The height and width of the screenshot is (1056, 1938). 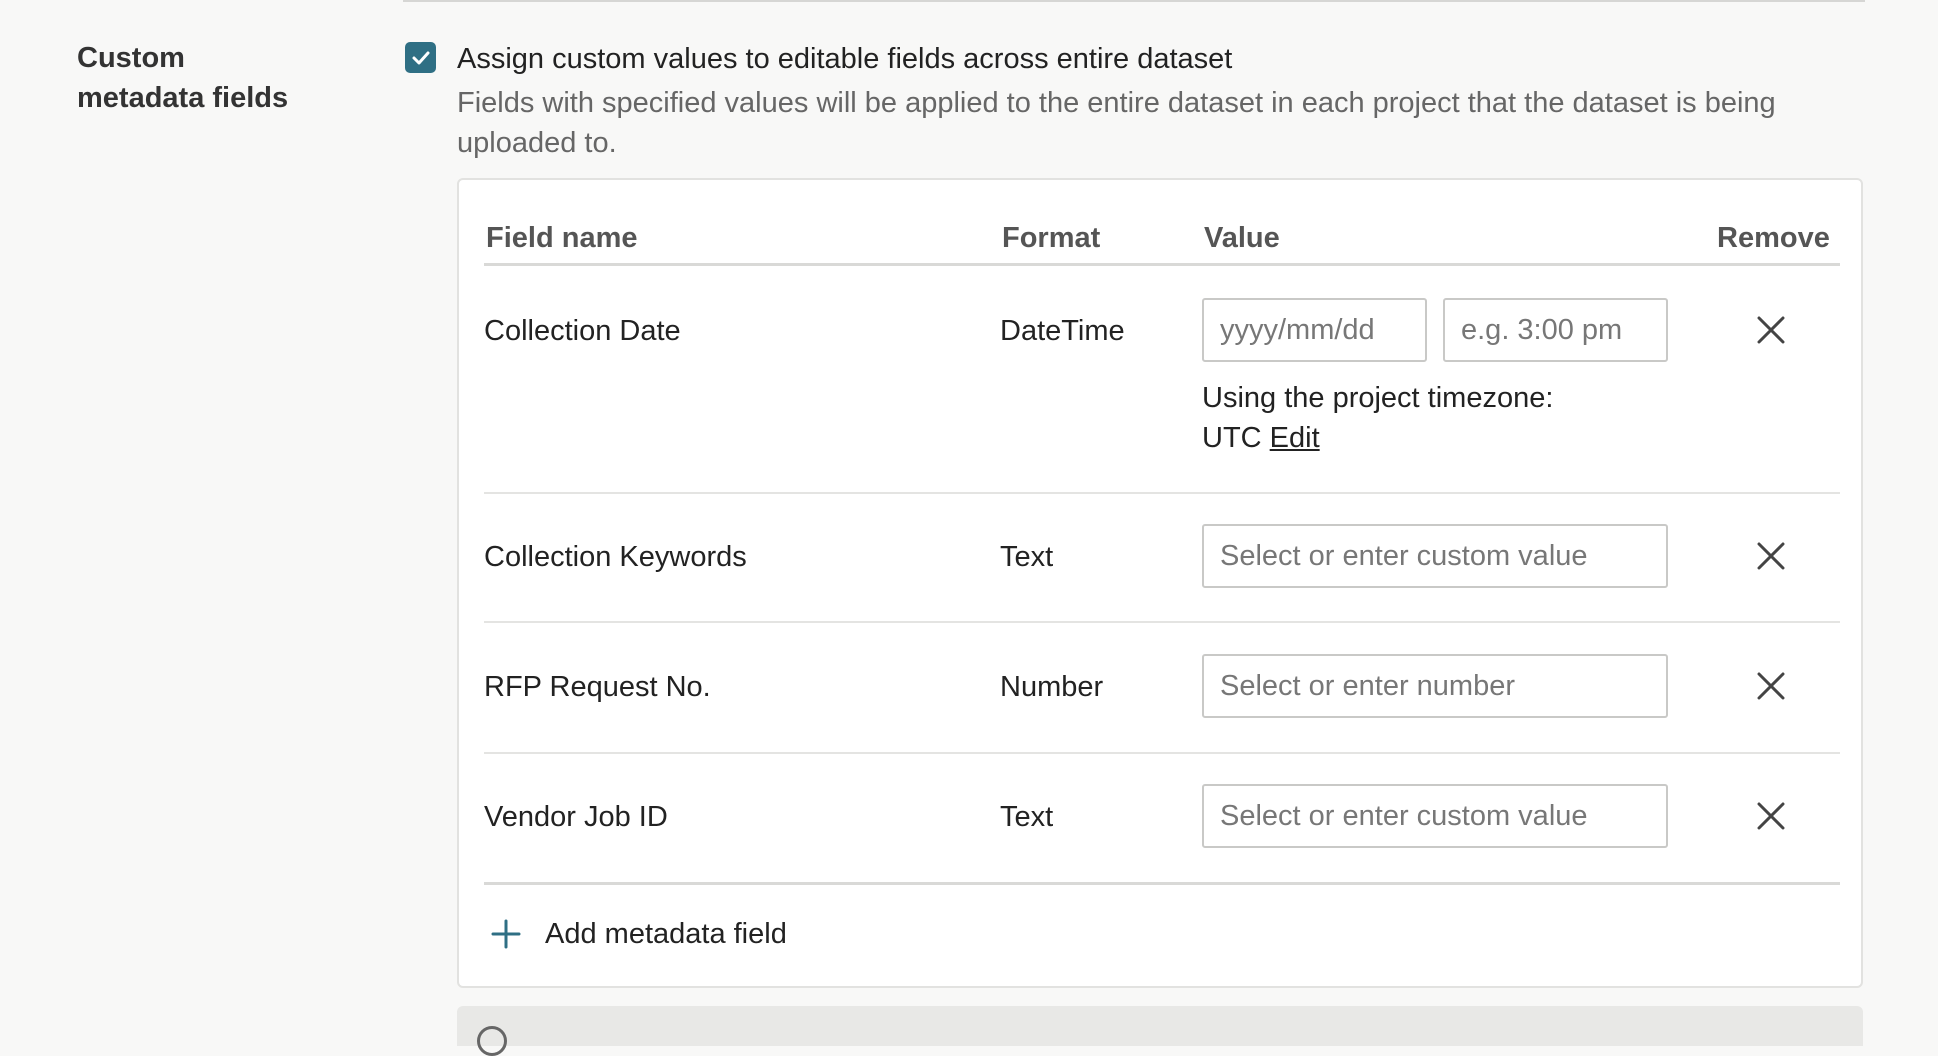 I want to click on info-banner, so click(x=1160, y=1031).